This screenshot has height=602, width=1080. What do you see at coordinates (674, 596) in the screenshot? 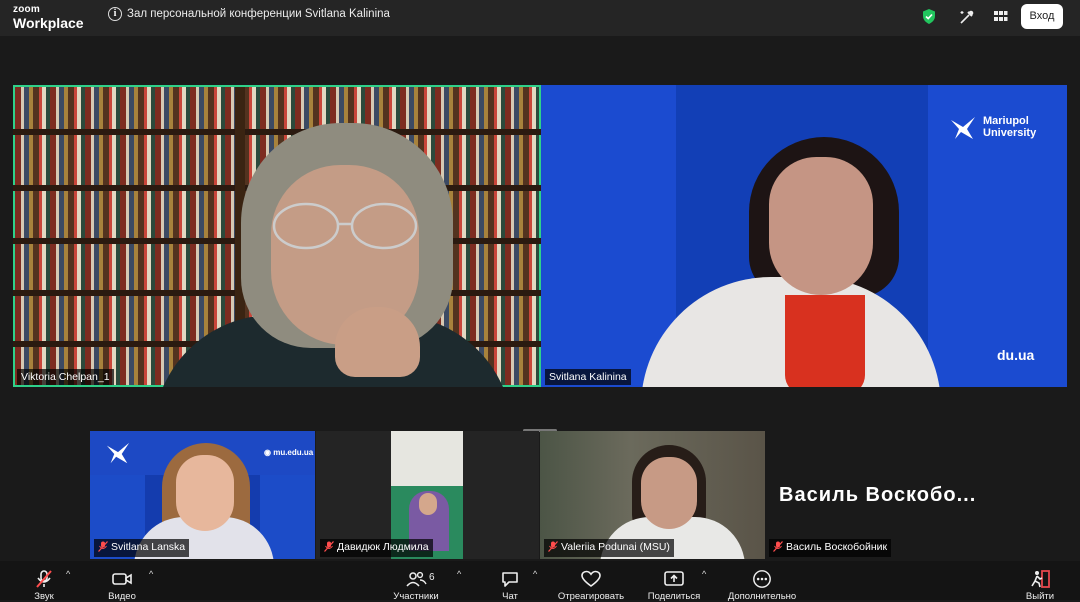
I see `share-label: Поделиться` at bounding box center [674, 596].